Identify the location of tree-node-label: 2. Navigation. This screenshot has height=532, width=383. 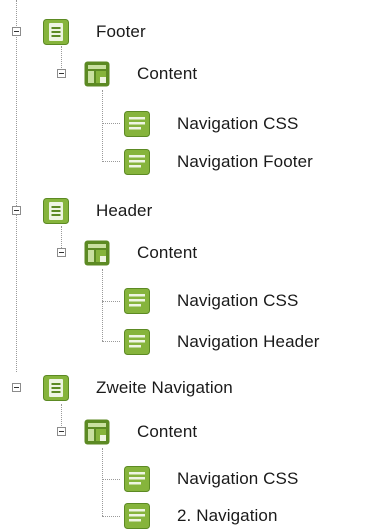
(227, 516).